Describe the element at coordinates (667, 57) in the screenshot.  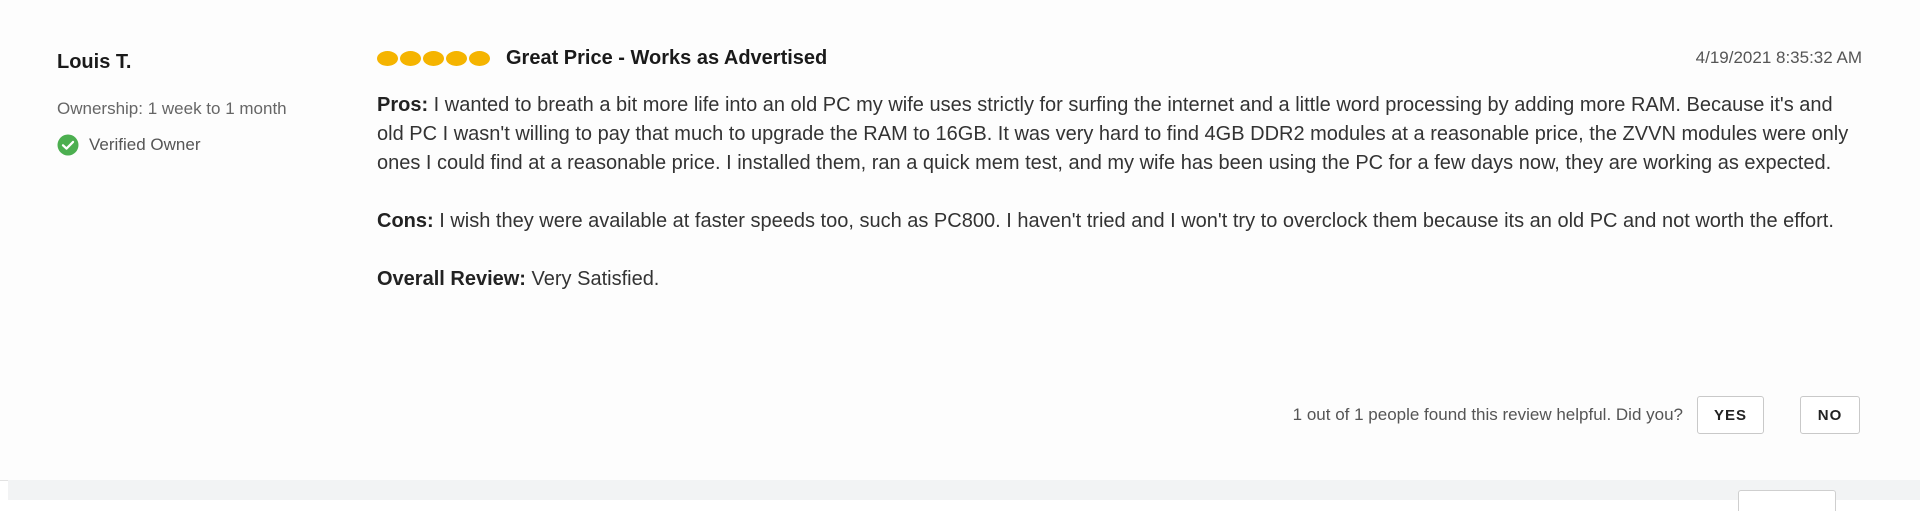
I see `review-title: Great Price - Works as Advertised` at that location.